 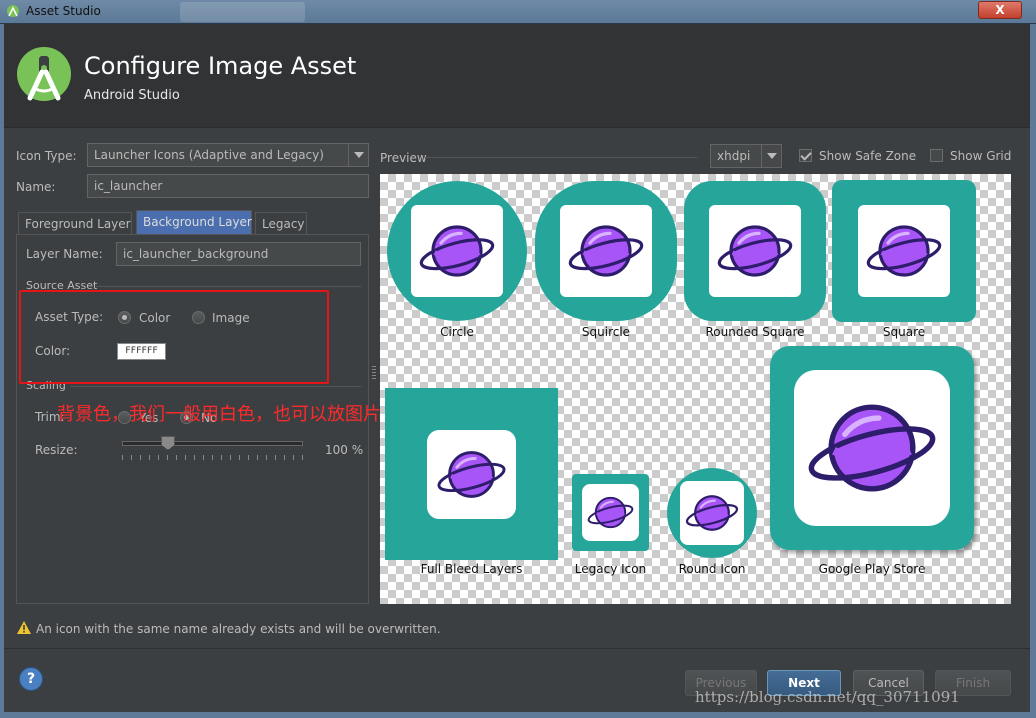 What do you see at coordinates (403, 158) in the screenshot?
I see `preview-label: Preview` at bounding box center [403, 158].